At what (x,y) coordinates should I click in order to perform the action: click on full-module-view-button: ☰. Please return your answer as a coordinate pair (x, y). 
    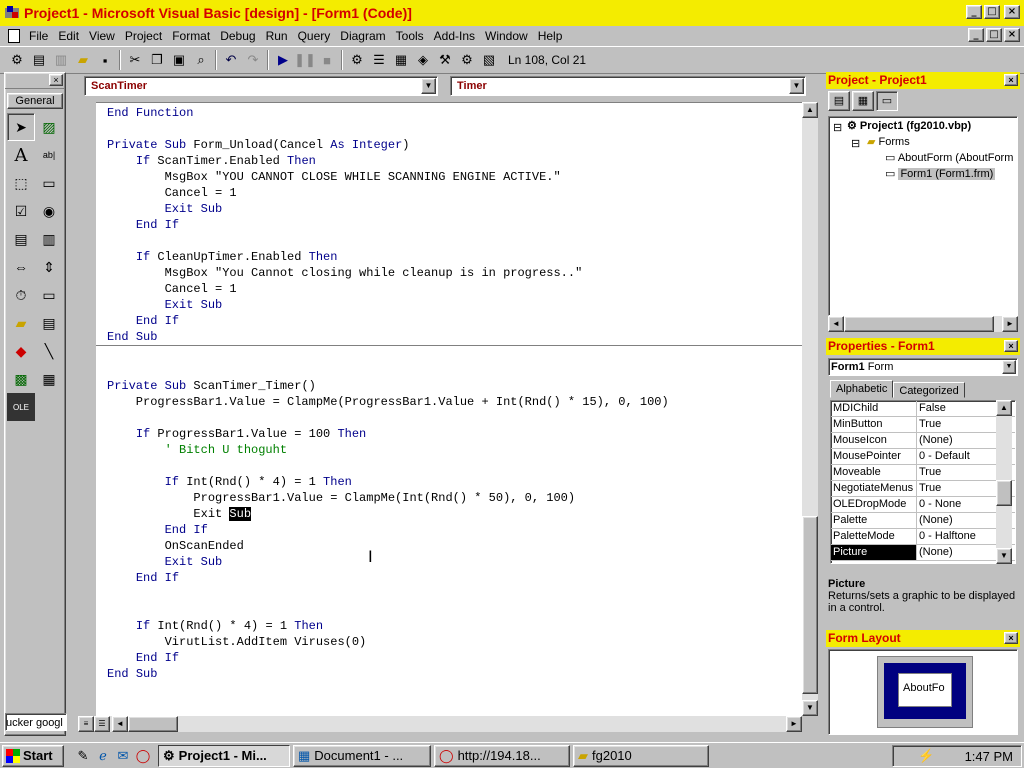
    Looking at the image, I should click on (102, 724).